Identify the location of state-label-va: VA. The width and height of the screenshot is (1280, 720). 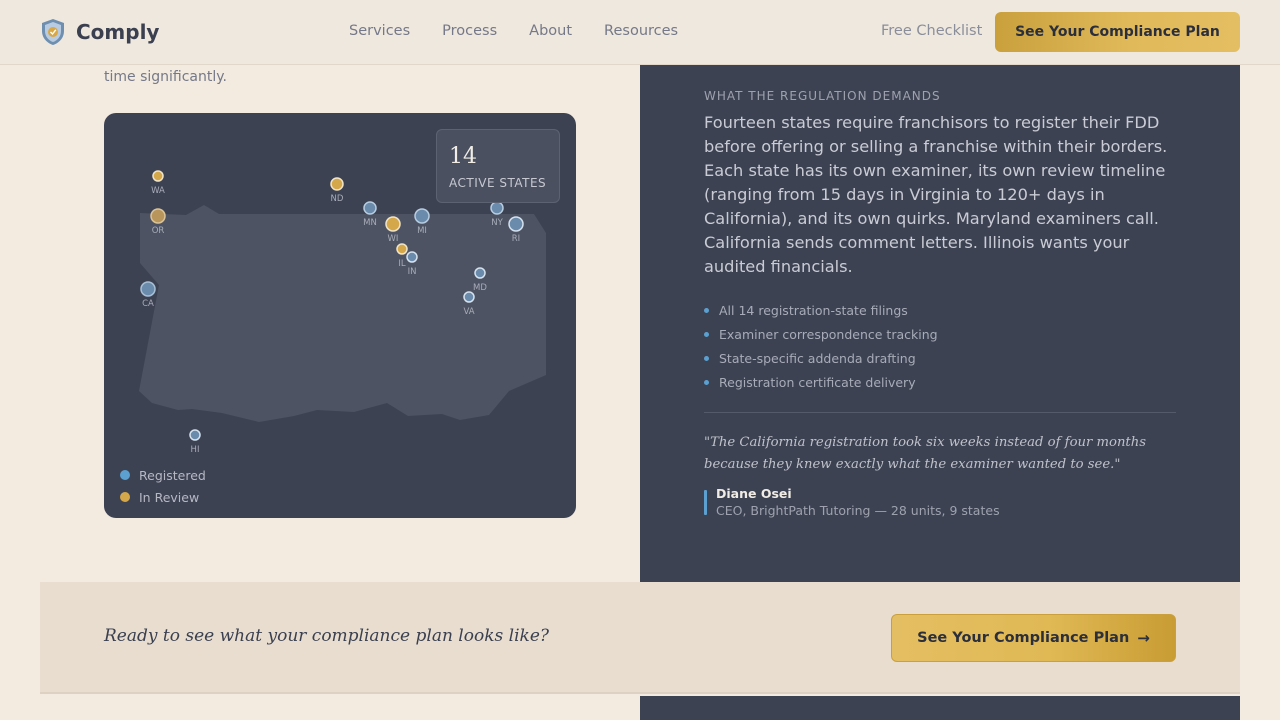
(468, 312).